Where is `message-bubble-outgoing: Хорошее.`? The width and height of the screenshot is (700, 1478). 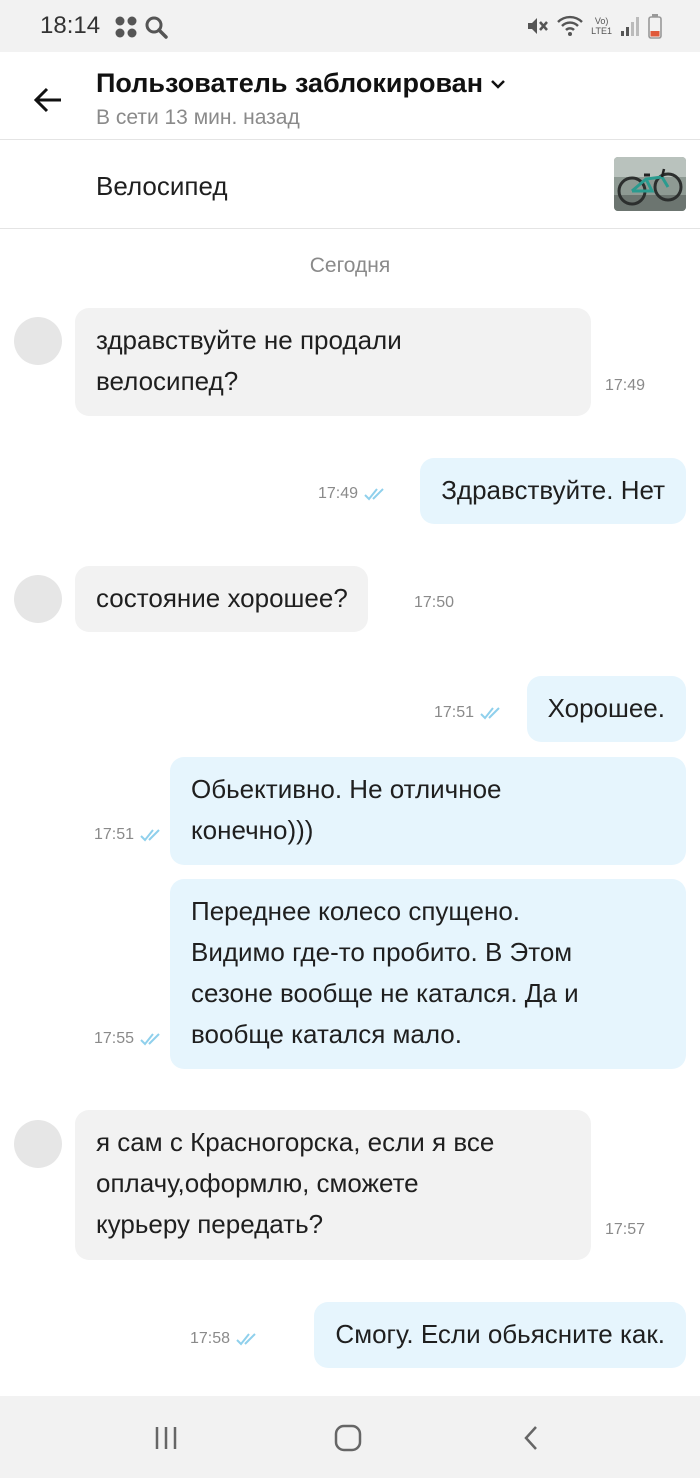 message-bubble-outgoing: Хорошее. is located at coordinates (606, 709).